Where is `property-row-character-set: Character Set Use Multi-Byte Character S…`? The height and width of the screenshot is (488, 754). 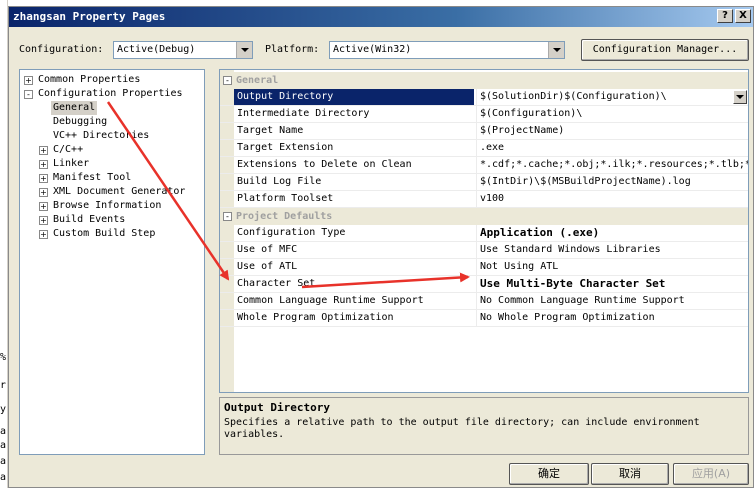
property-row-character-set: Character Set Use Multi-Byte Character S… is located at coordinates (484, 284).